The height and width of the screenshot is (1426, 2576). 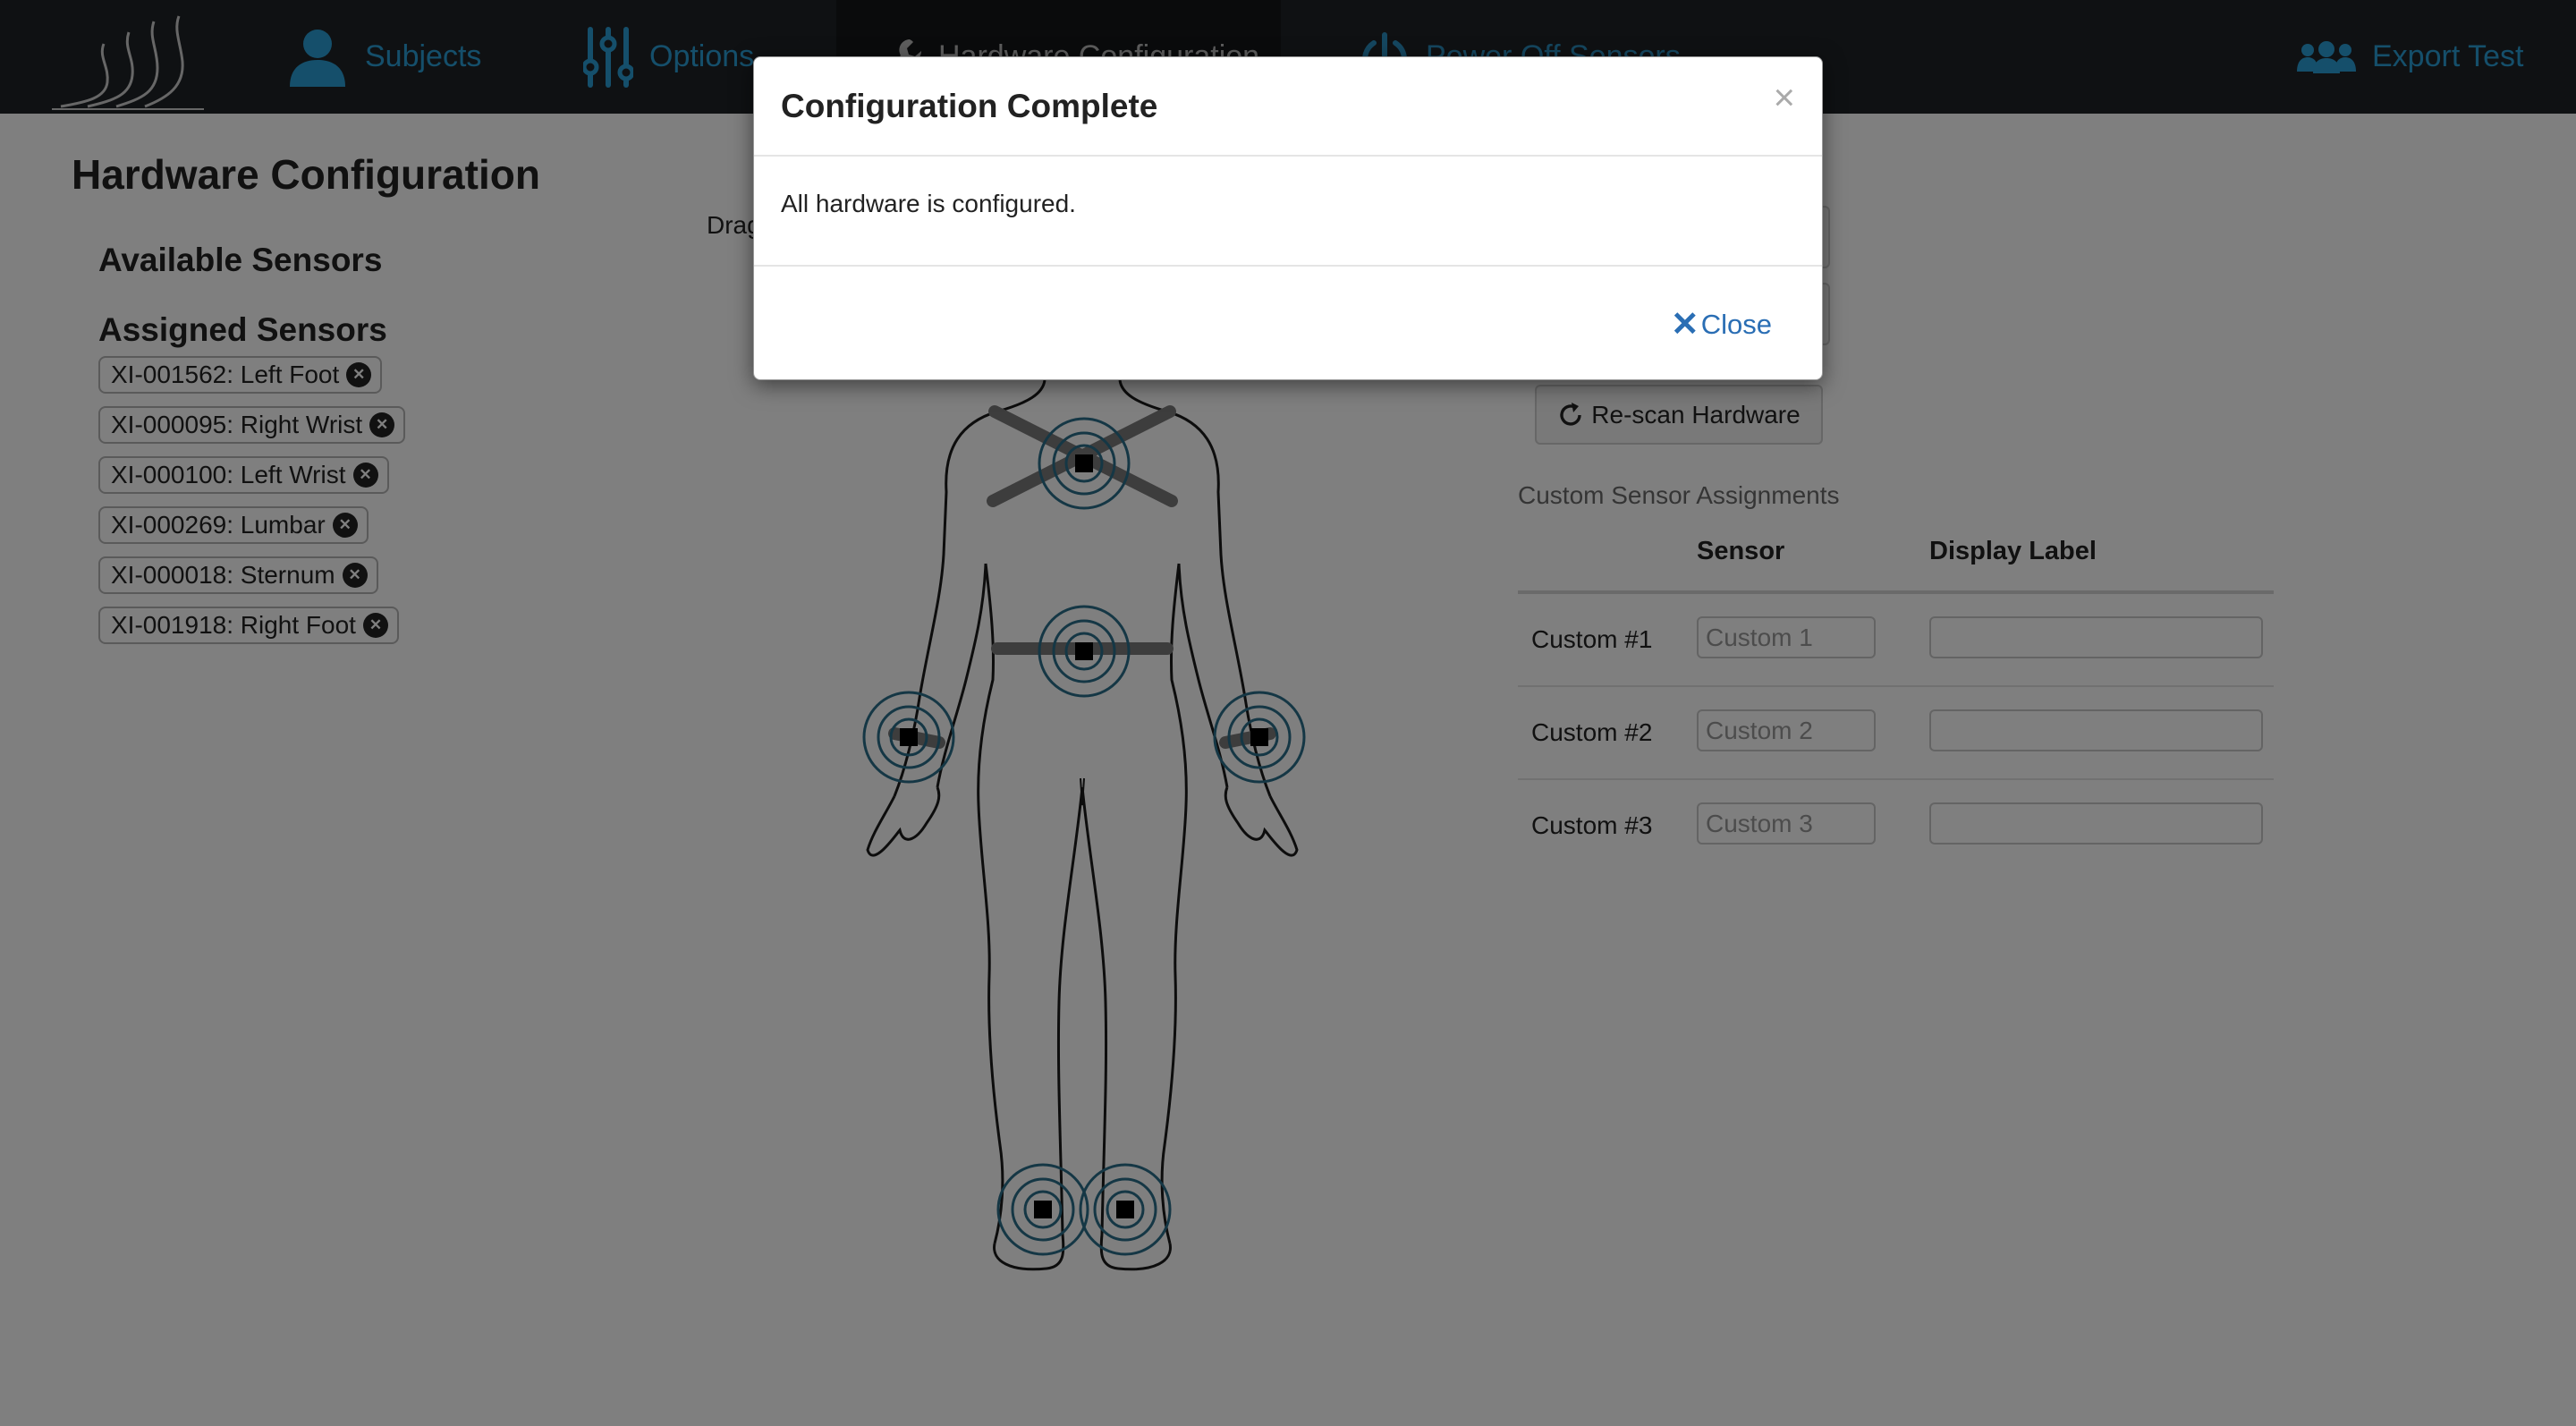 I want to click on modal-footer: ✕ Close, so click(x=1288, y=323).